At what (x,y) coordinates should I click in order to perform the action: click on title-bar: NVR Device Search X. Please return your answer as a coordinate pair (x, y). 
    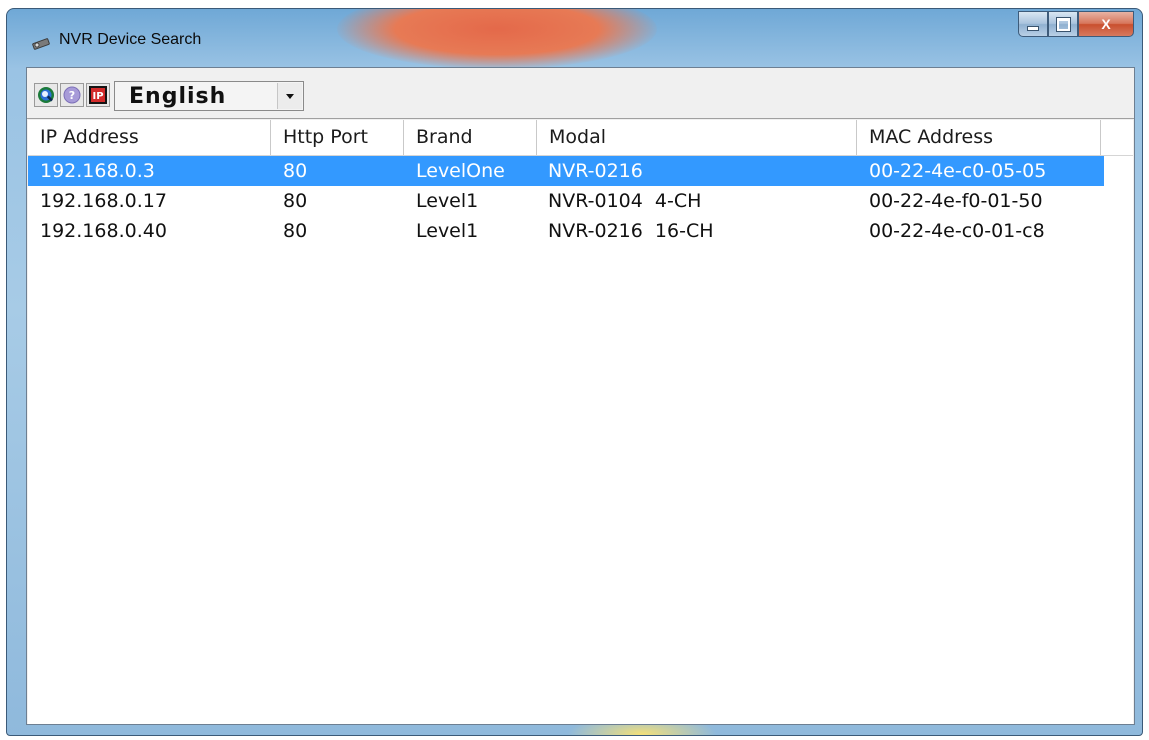
    Looking at the image, I should click on (574, 36).